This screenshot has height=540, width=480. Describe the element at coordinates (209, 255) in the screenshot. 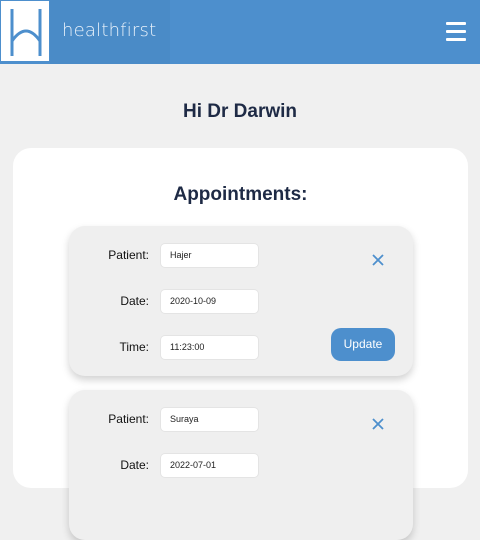

I see `patient-field: Hajer` at that location.